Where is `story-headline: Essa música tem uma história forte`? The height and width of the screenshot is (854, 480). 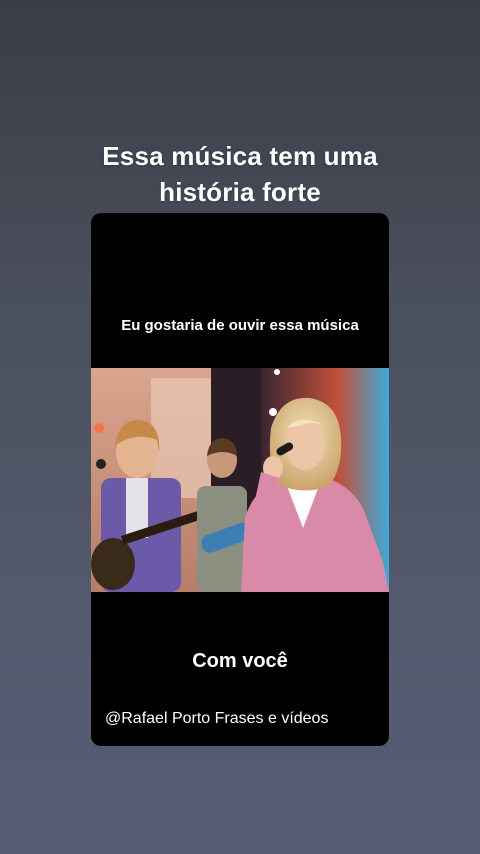
story-headline: Essa música tem uma história forte is located at coordinates (240, 174).